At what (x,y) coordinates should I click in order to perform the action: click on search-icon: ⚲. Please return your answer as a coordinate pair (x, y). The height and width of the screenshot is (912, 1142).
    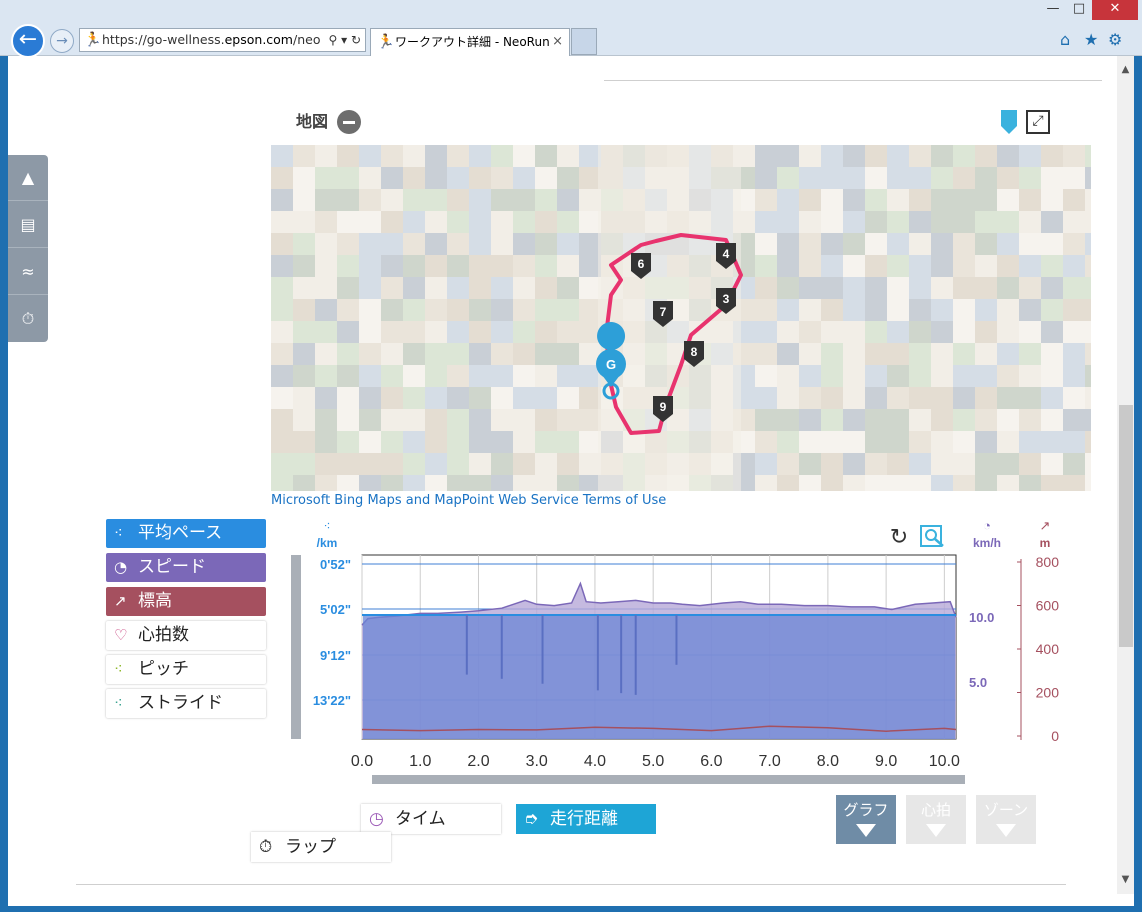
    Looking at the image, I should click on (332, 40).